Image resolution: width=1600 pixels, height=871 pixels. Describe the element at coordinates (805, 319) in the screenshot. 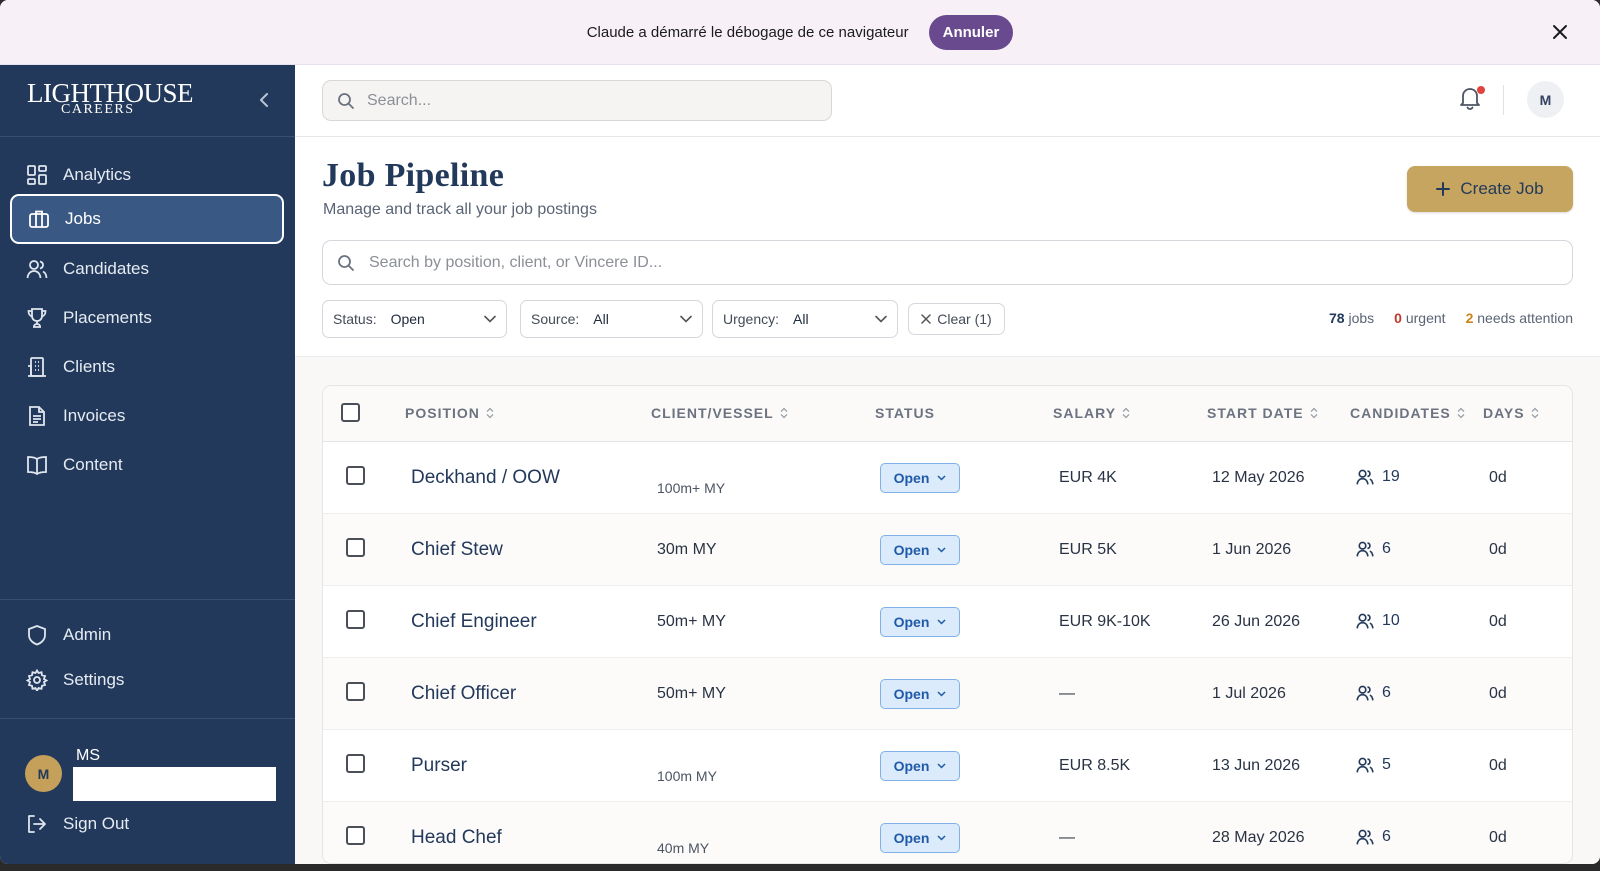

I see `urgency-filter: Urgency: All` at that location.